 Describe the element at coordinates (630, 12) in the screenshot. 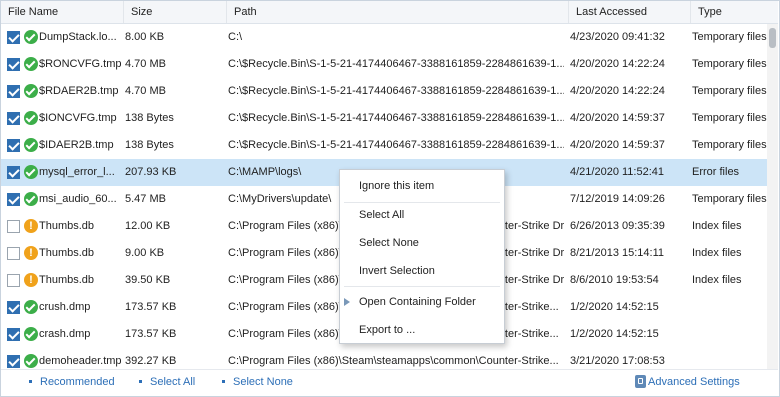

I see `column-header-last-accessed: Last Accessed` at that location.